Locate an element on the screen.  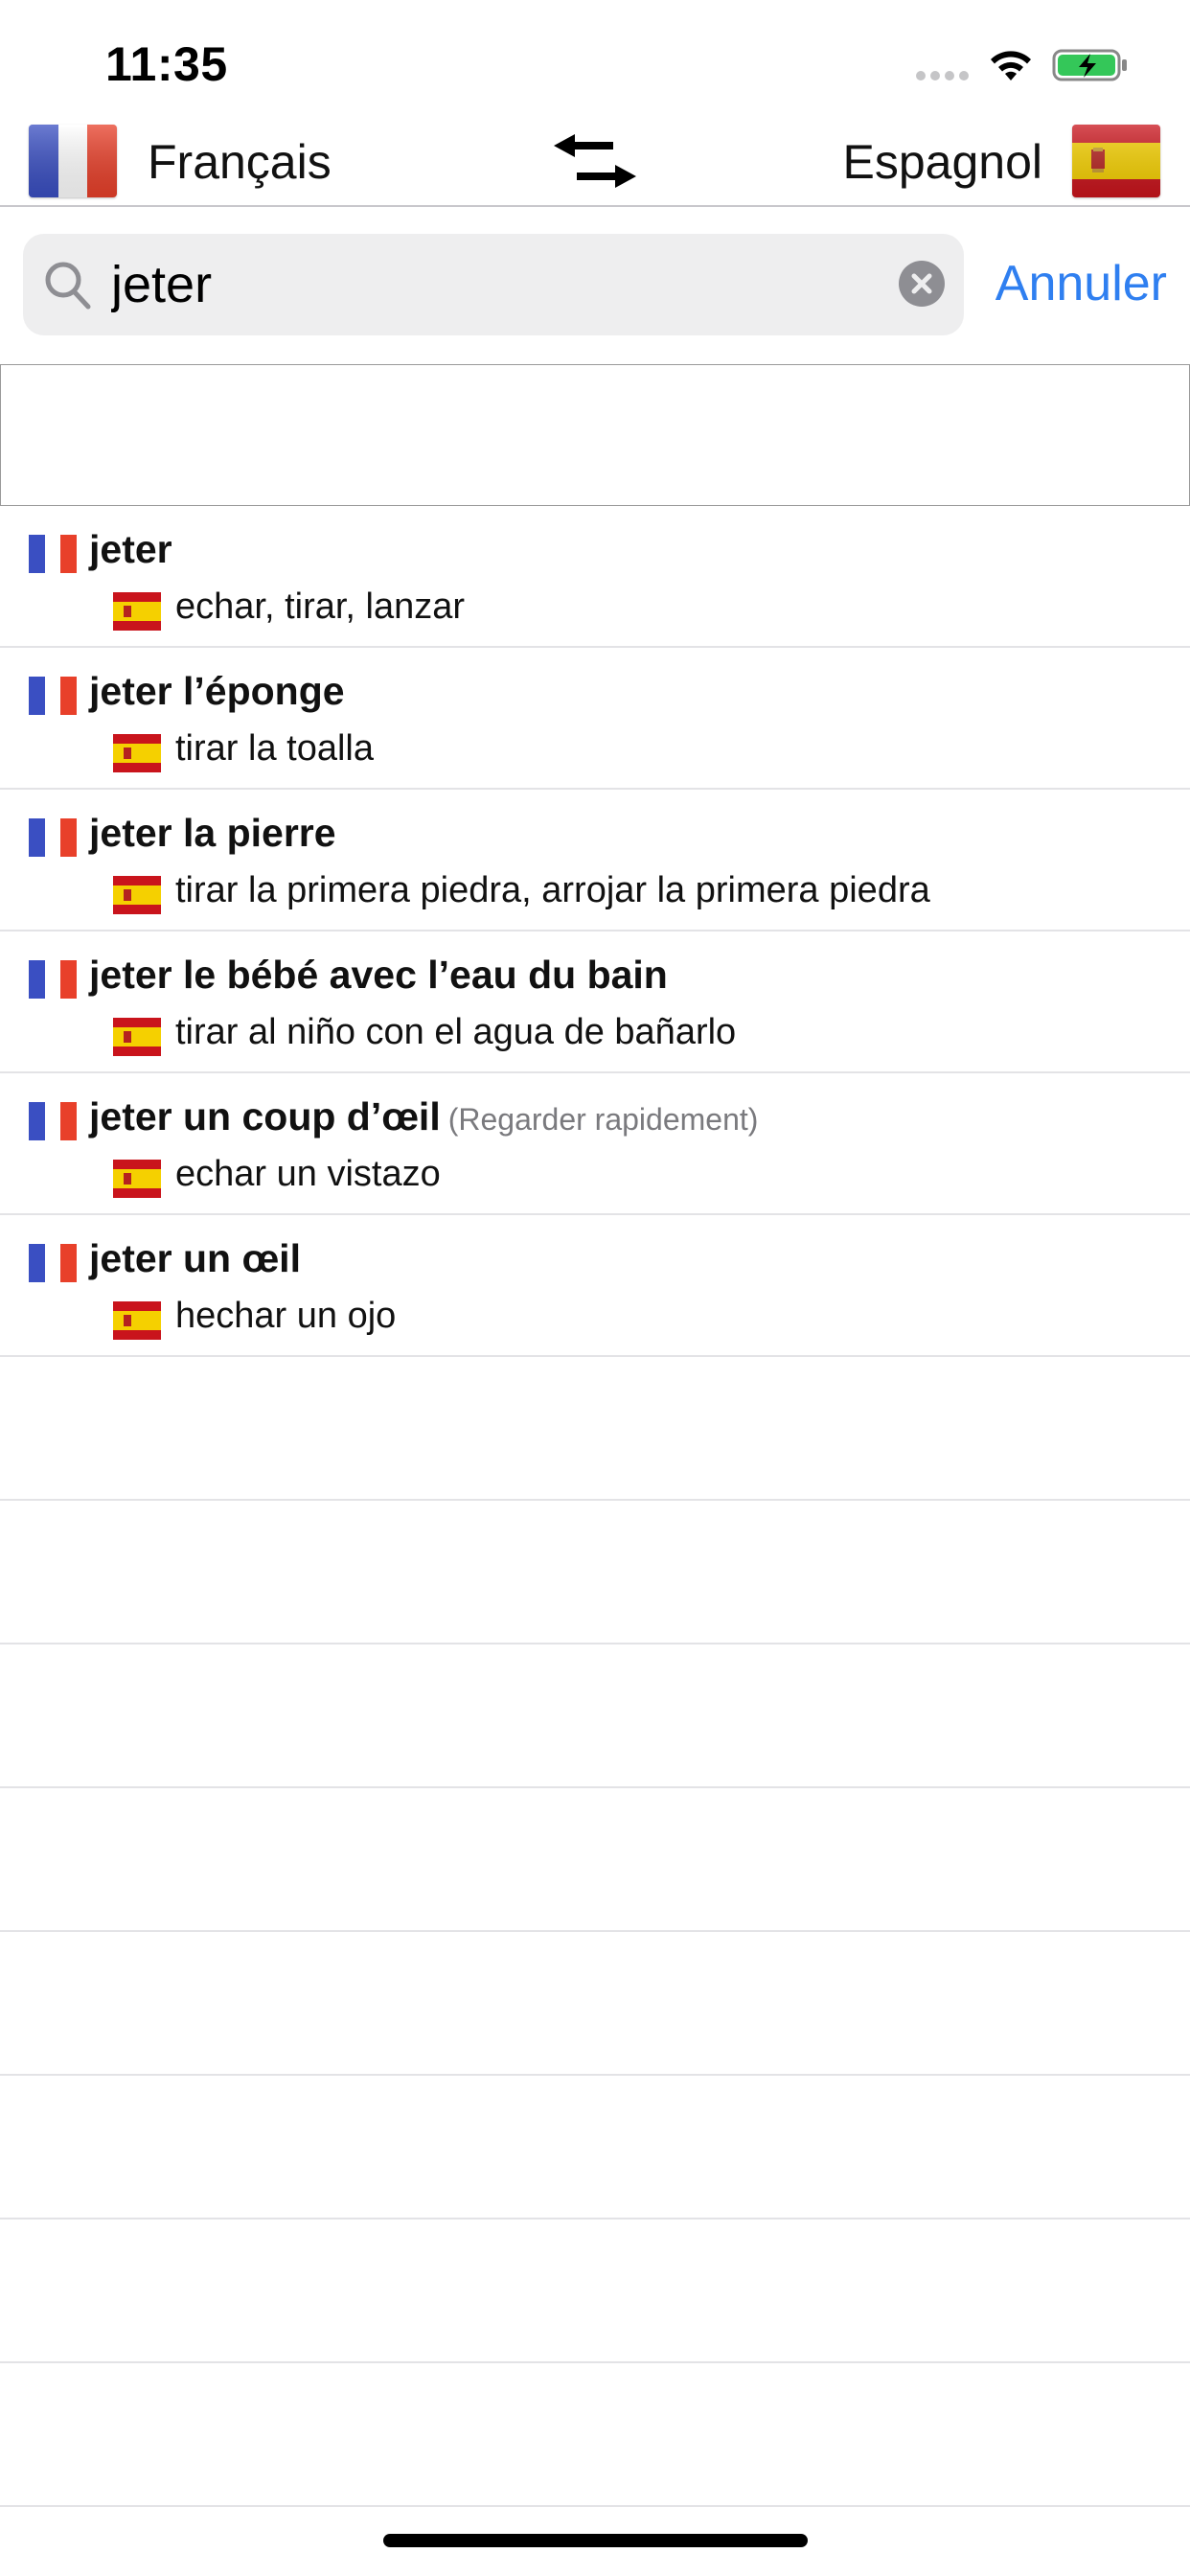
result-translation: hechar un ojo is located at coordinates (286, 1316).